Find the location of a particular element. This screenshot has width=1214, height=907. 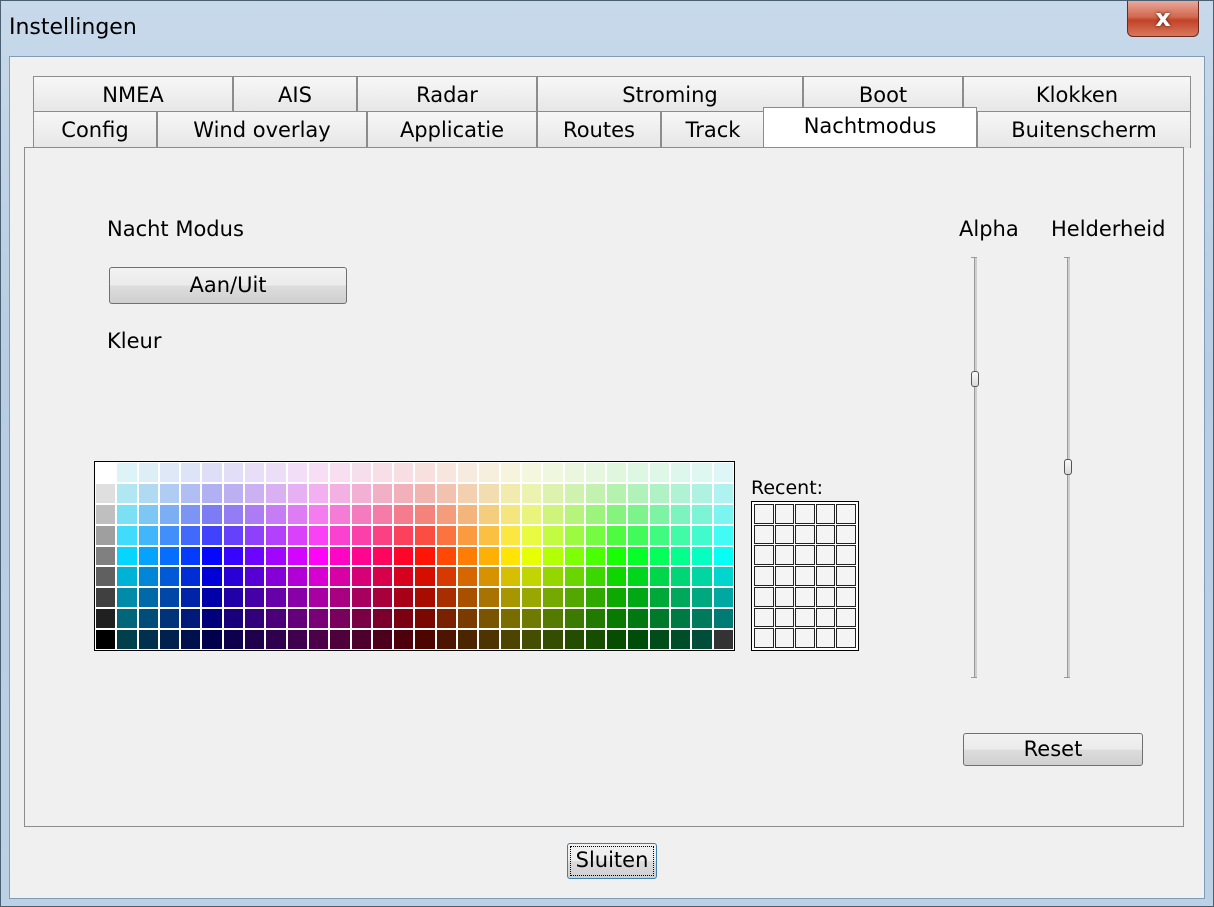

tab-ais: AIS is located at coordinates (295, 94).